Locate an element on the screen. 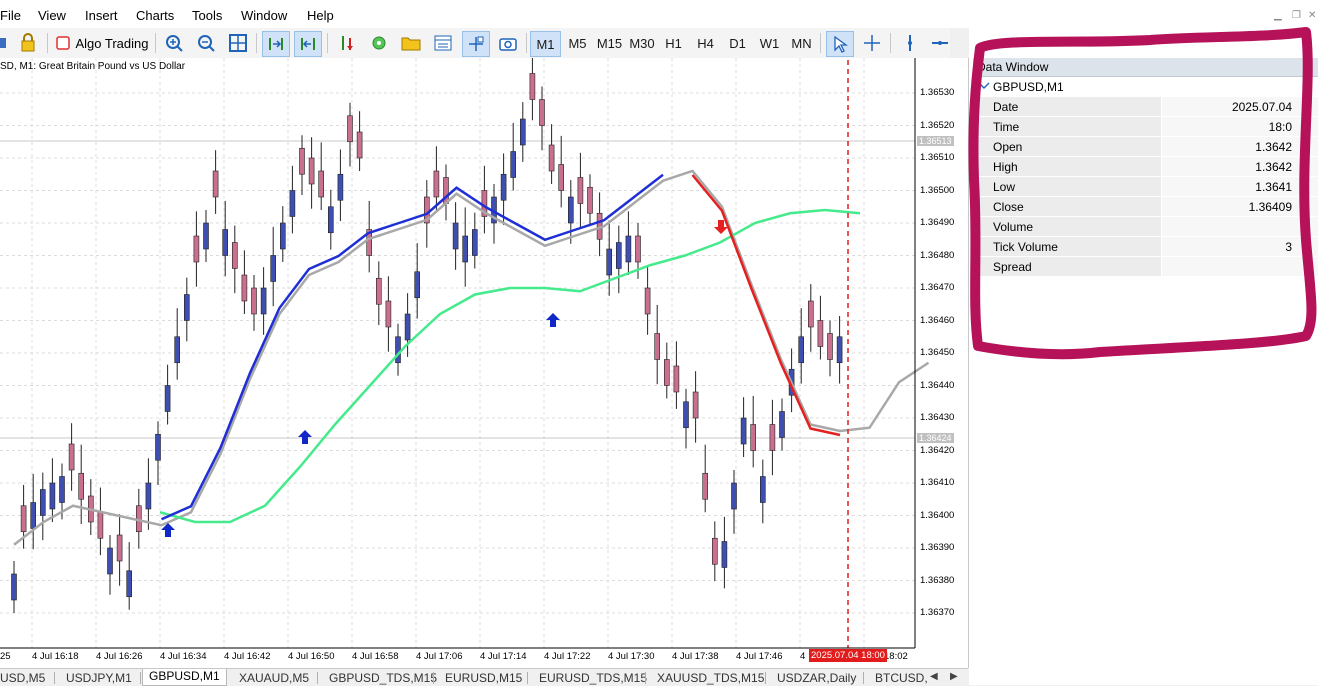 The height and width of the screenshot is (686, 1318). autoscroll-icon is located at coordinates (308, 44).